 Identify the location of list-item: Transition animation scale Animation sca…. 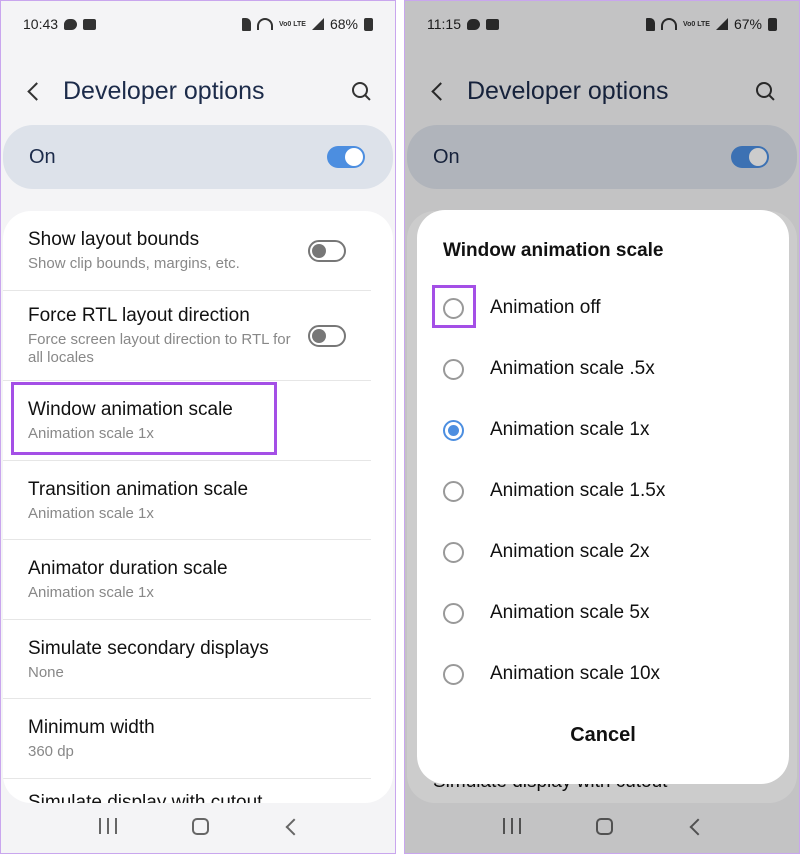
(187, 500).